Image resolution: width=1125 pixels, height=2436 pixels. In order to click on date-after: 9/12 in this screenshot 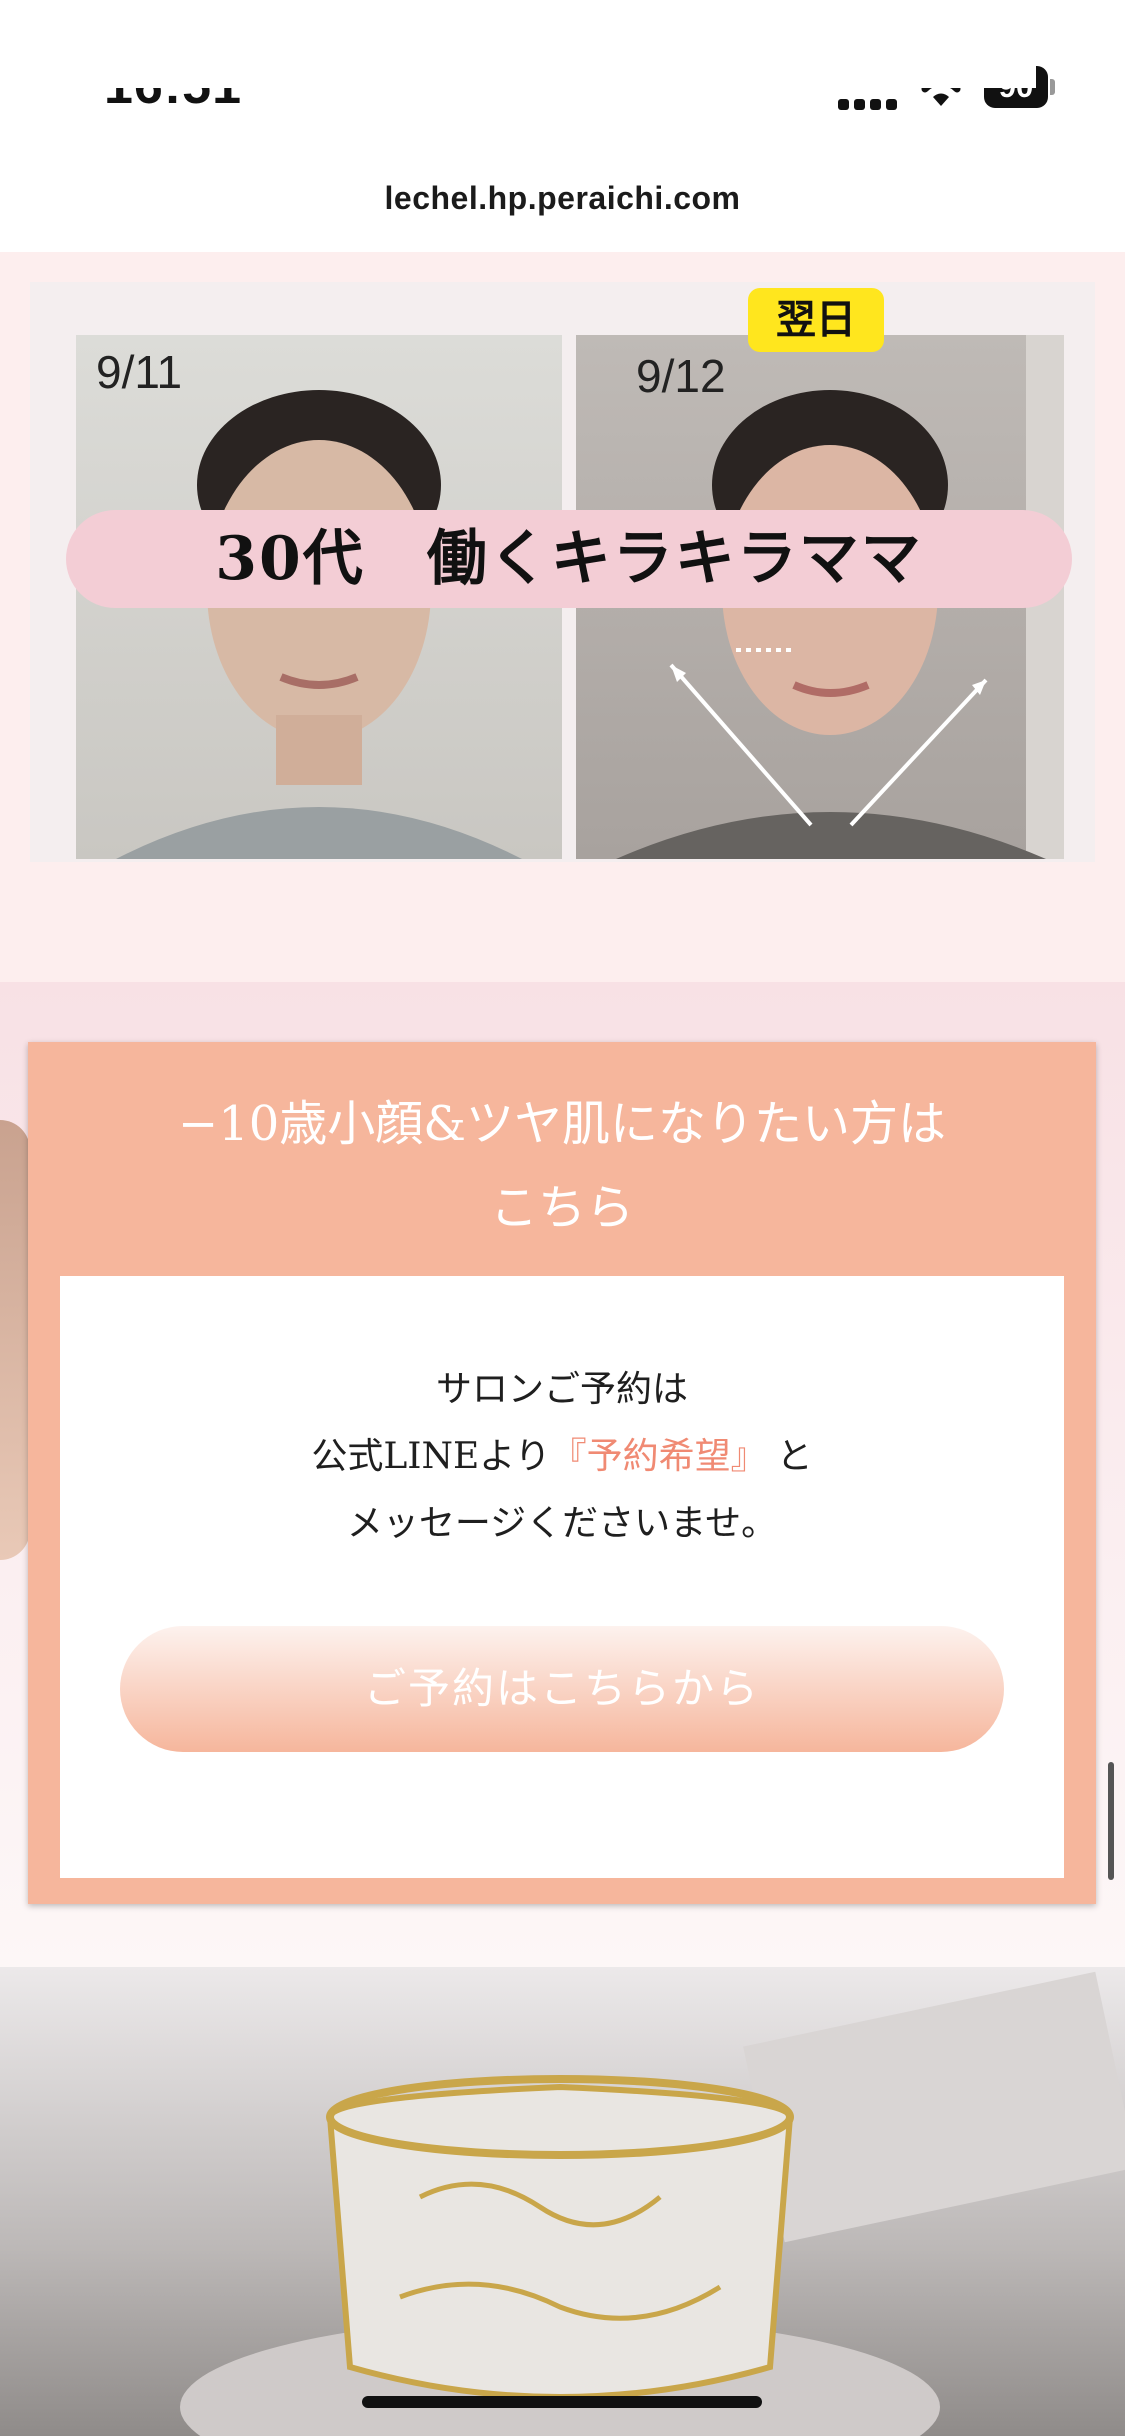, I will do `click(681, 376)`.